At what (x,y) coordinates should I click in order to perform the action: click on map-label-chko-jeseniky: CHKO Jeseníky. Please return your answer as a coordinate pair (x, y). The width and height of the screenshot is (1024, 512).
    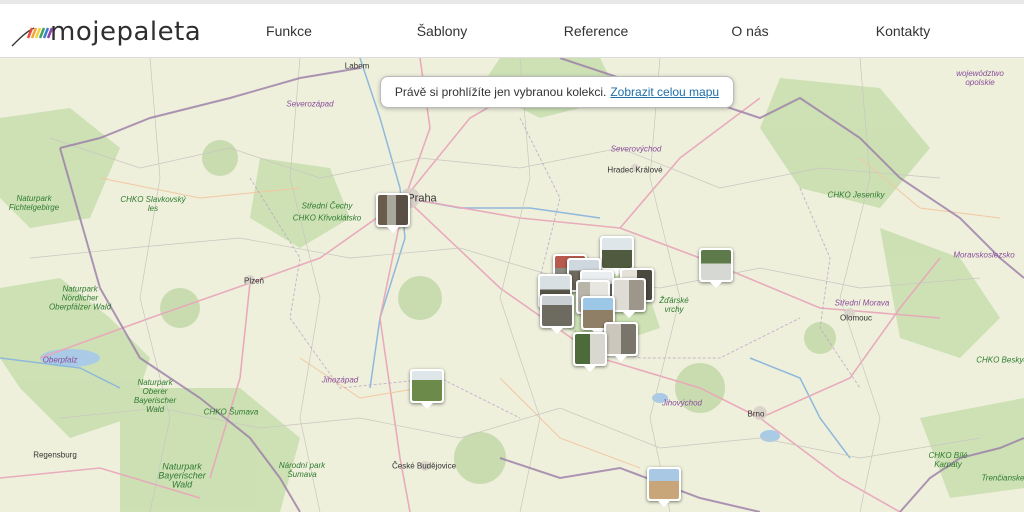
    Looking at the image, I should click on (856, 195).